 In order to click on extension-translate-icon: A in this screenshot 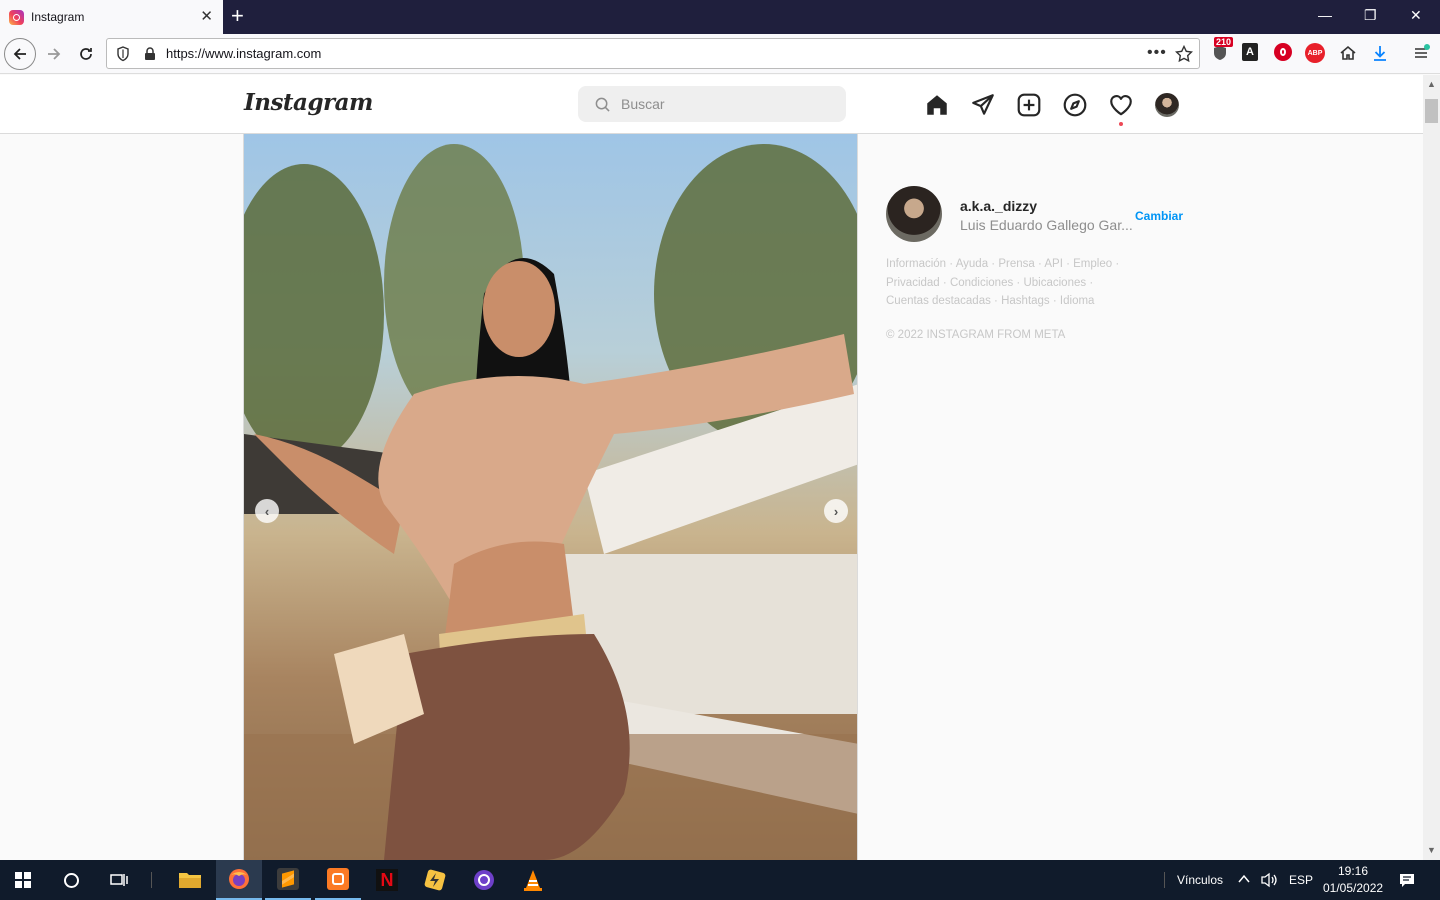, I will do `click(1250, 52)`.